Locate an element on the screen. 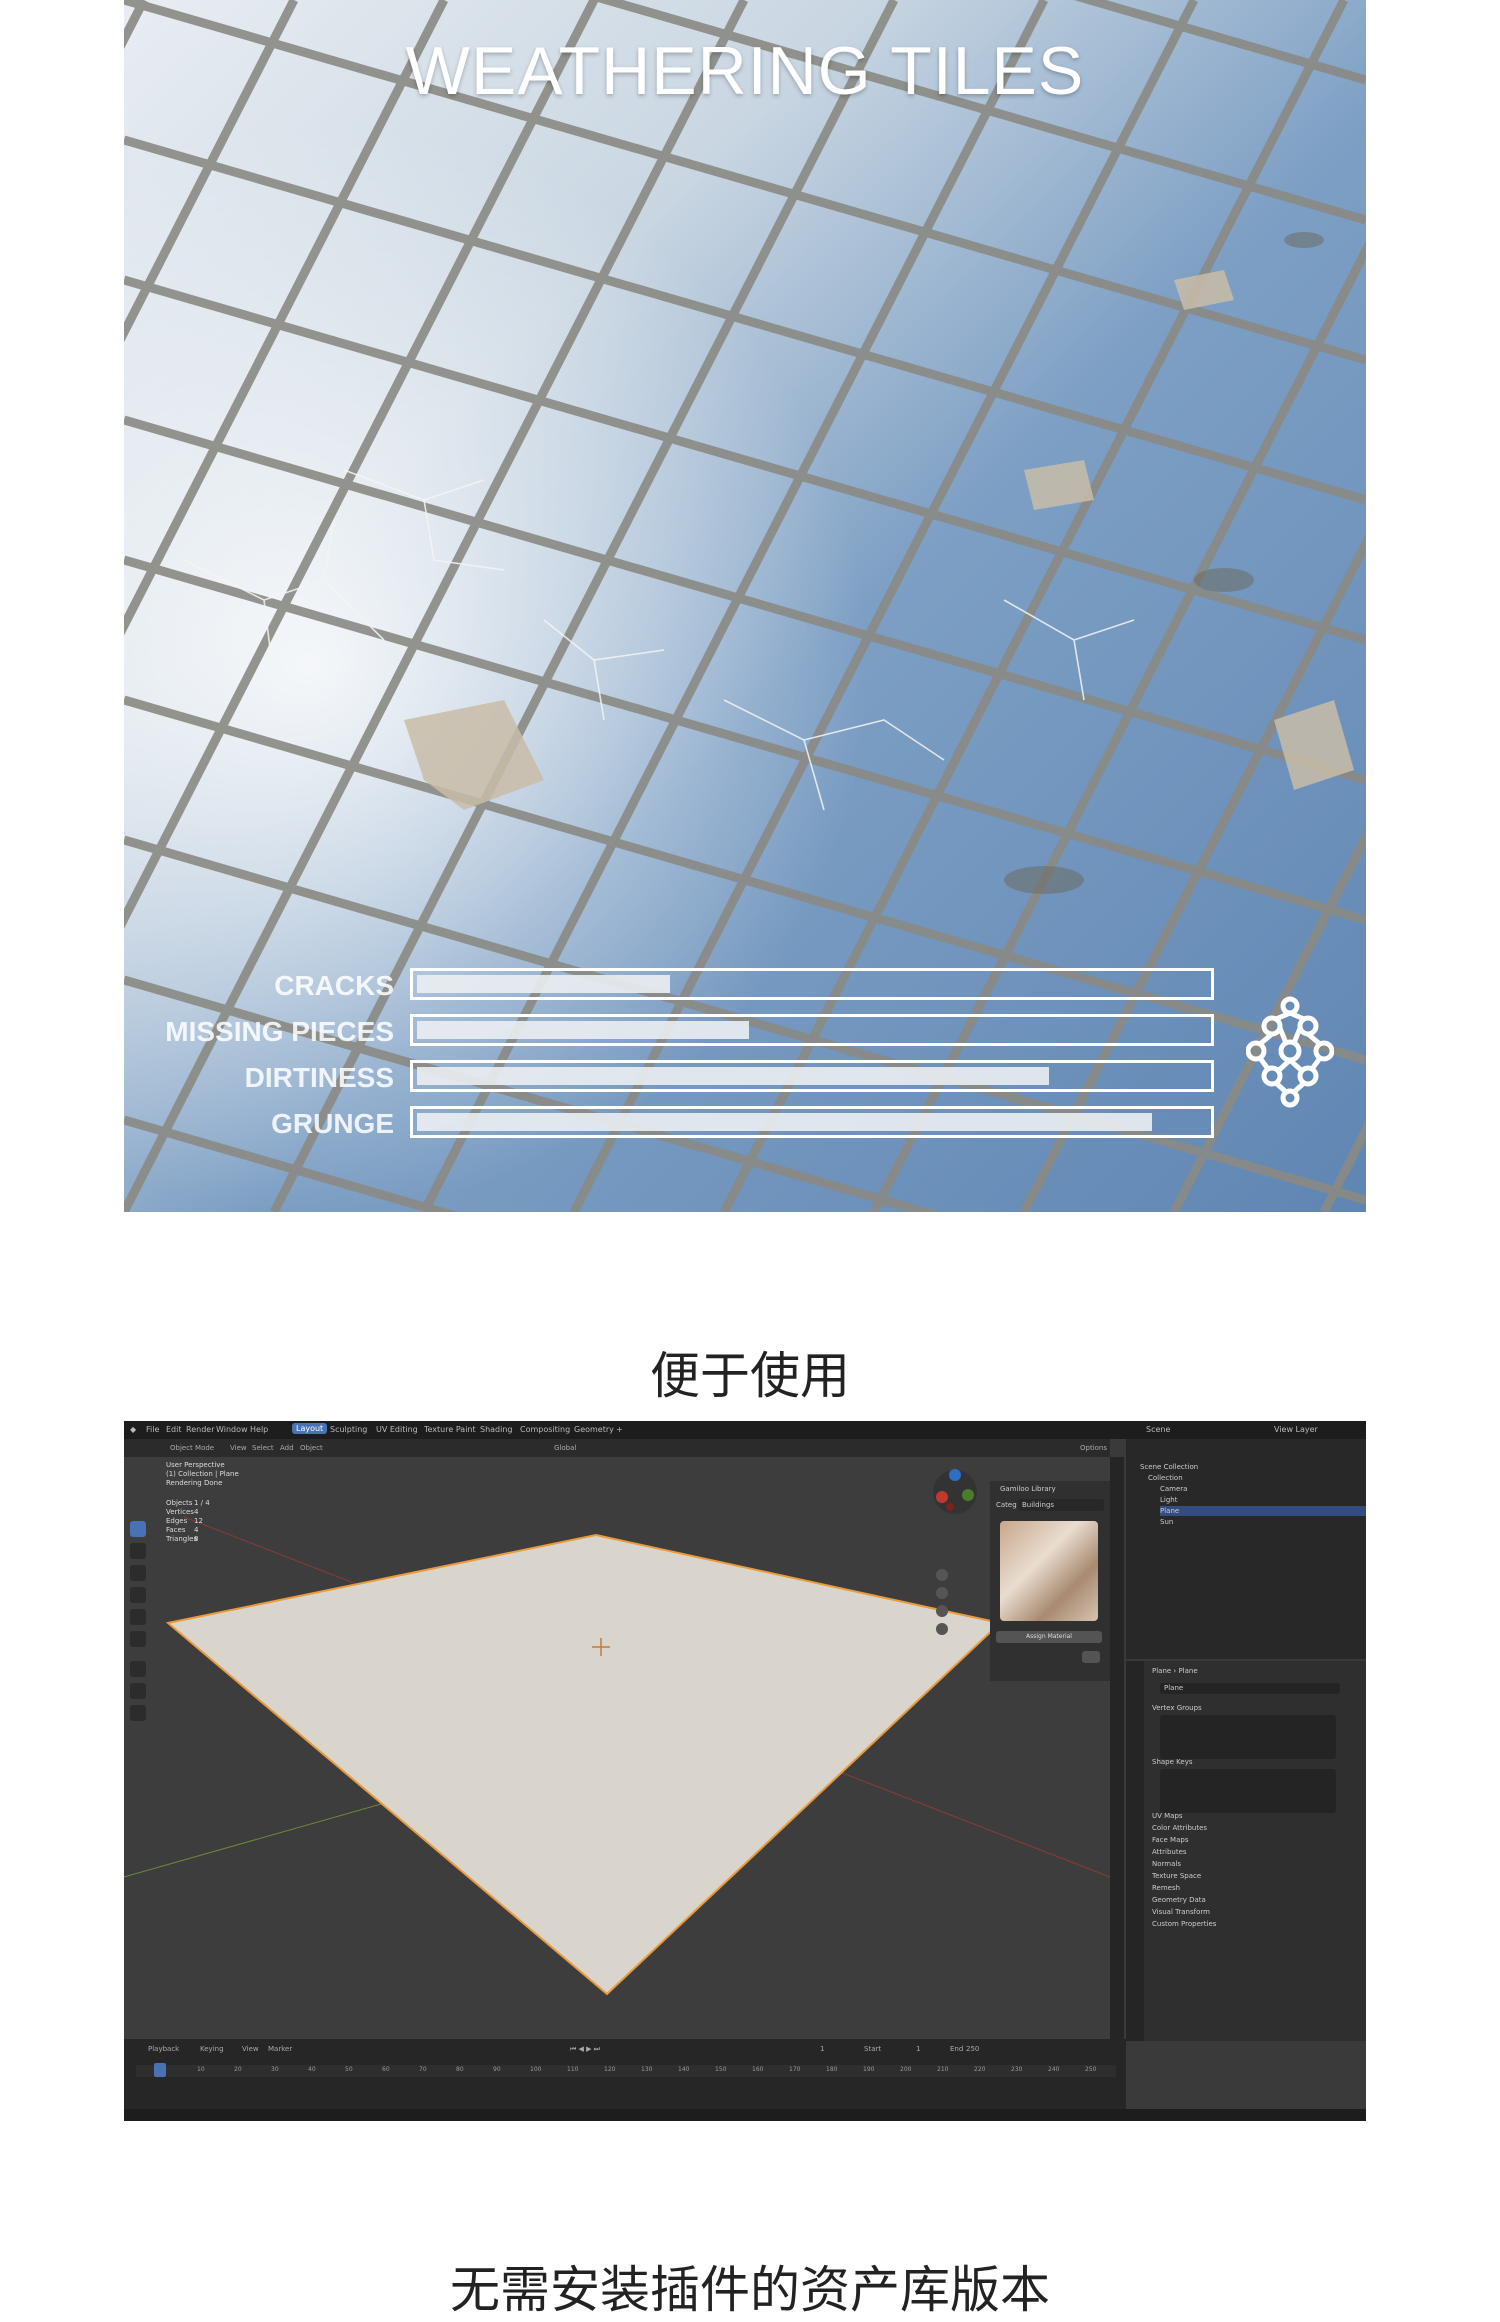 Image resolution: width=1500 pixels, height=2322 pixels. panel-face-maps: Face Maps is located at coordinates (1170, 1840).